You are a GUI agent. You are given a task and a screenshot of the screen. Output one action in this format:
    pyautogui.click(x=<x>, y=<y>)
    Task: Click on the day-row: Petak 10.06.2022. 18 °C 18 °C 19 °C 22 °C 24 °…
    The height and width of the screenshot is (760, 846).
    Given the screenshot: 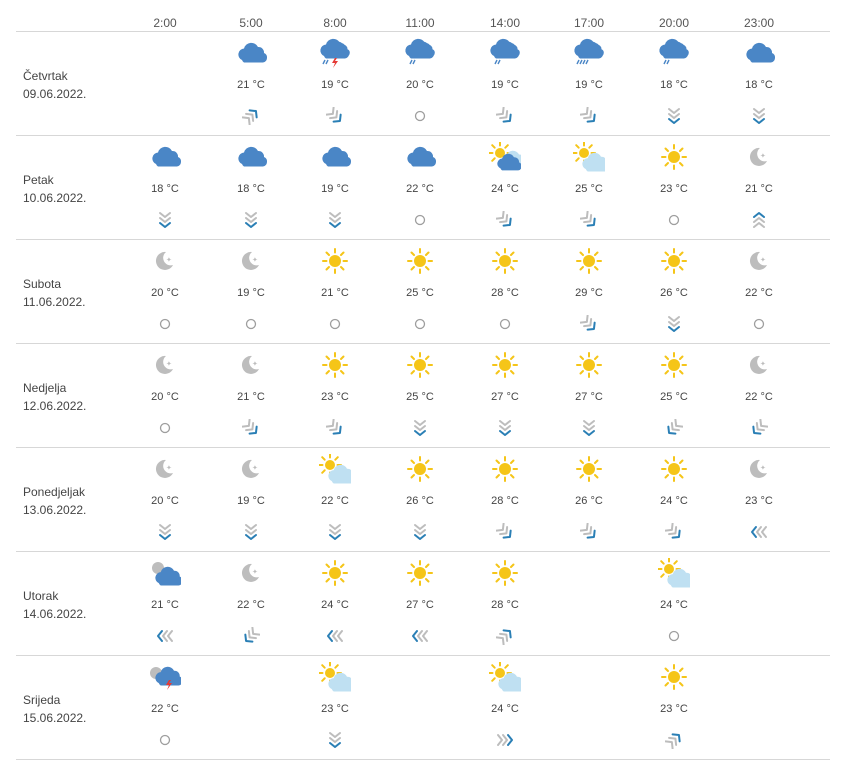 What is the action you would take?
    pyautogui.click(x=423, y=187)
    